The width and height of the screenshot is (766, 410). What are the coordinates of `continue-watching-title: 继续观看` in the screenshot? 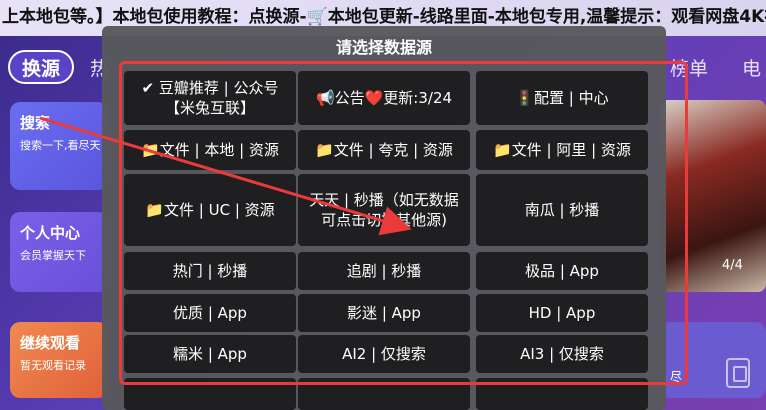 It's located at (50, 343).